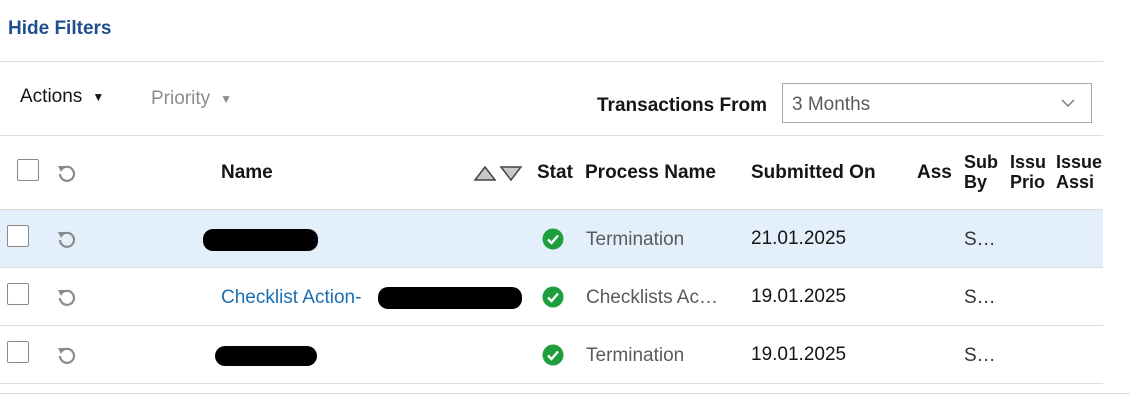  Describe the element at coordinates (28, 170) in the screenshot. I see `select-all-checkbox` at that location.